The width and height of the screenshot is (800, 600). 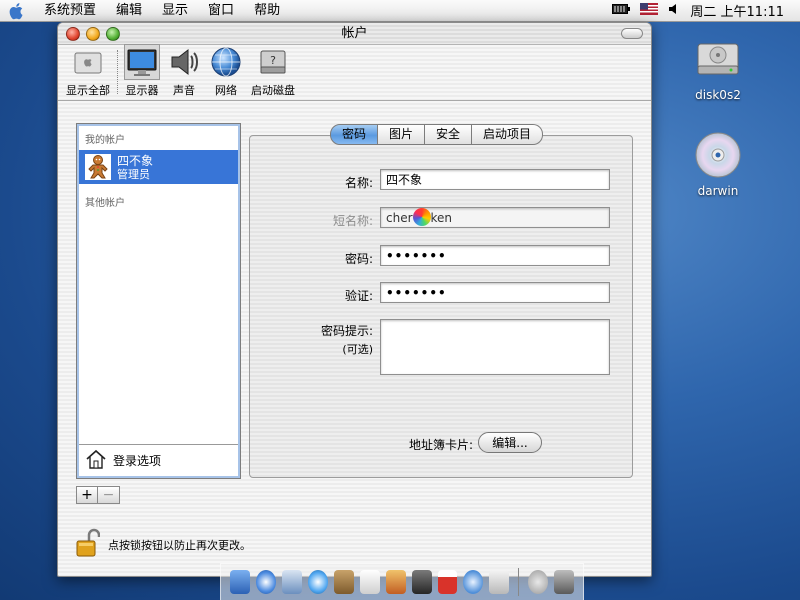 What do you see at coordinates (718, 95) in the screenshot?
I see `desktop-disk-label: disk0s2` at bounding box center [718, 95].